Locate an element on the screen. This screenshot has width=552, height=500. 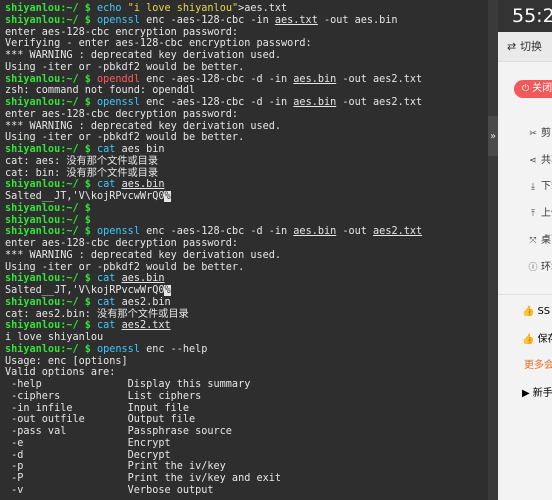
terminal-text: -out outfile Output file is located at coordinates (100, 420).